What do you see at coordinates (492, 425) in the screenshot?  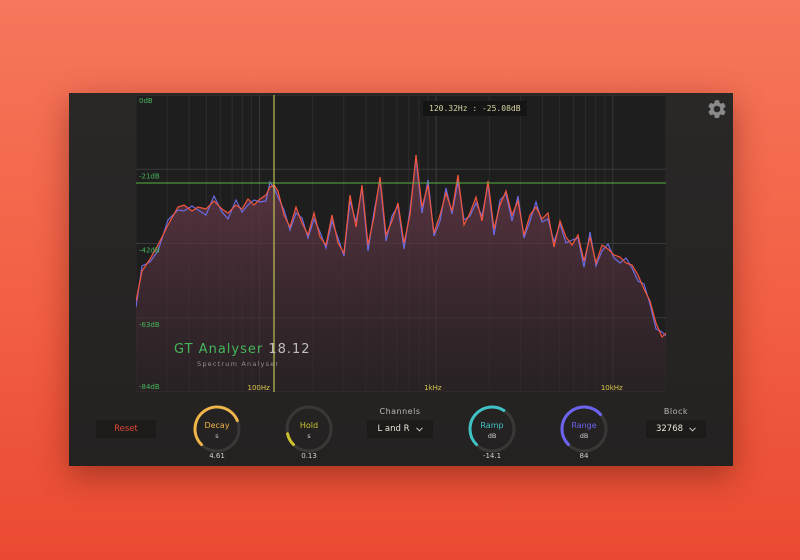 I see `ramp-label: Ramp` at bounding box center [492, 425].